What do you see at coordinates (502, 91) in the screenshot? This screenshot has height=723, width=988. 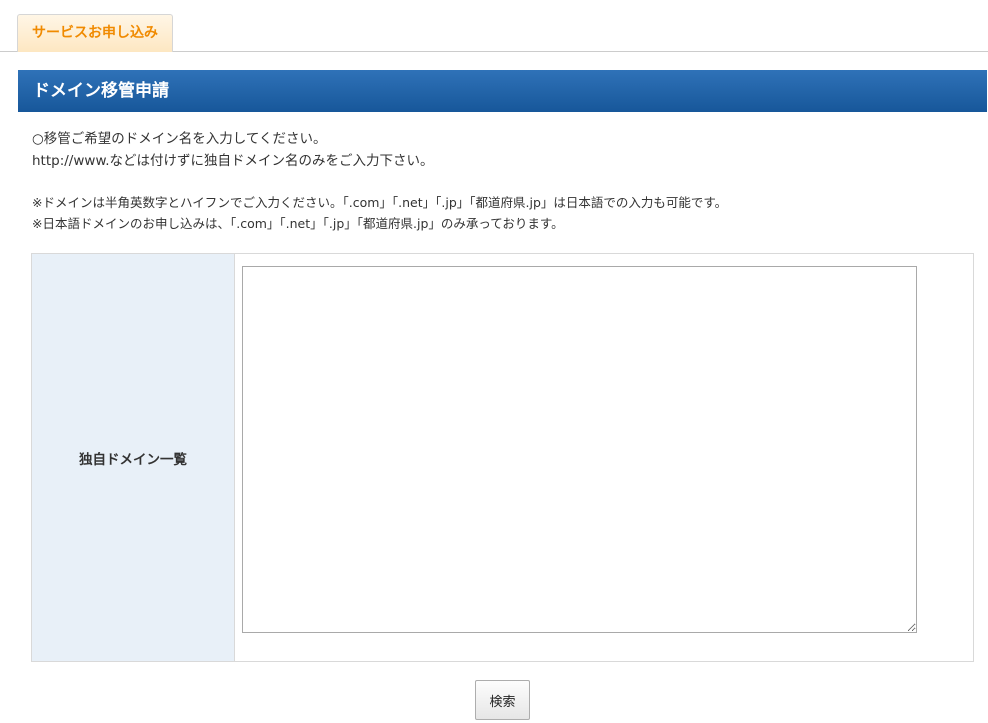 I see `section-title: ドメイン移管申請` at bounding box center [502, 91].